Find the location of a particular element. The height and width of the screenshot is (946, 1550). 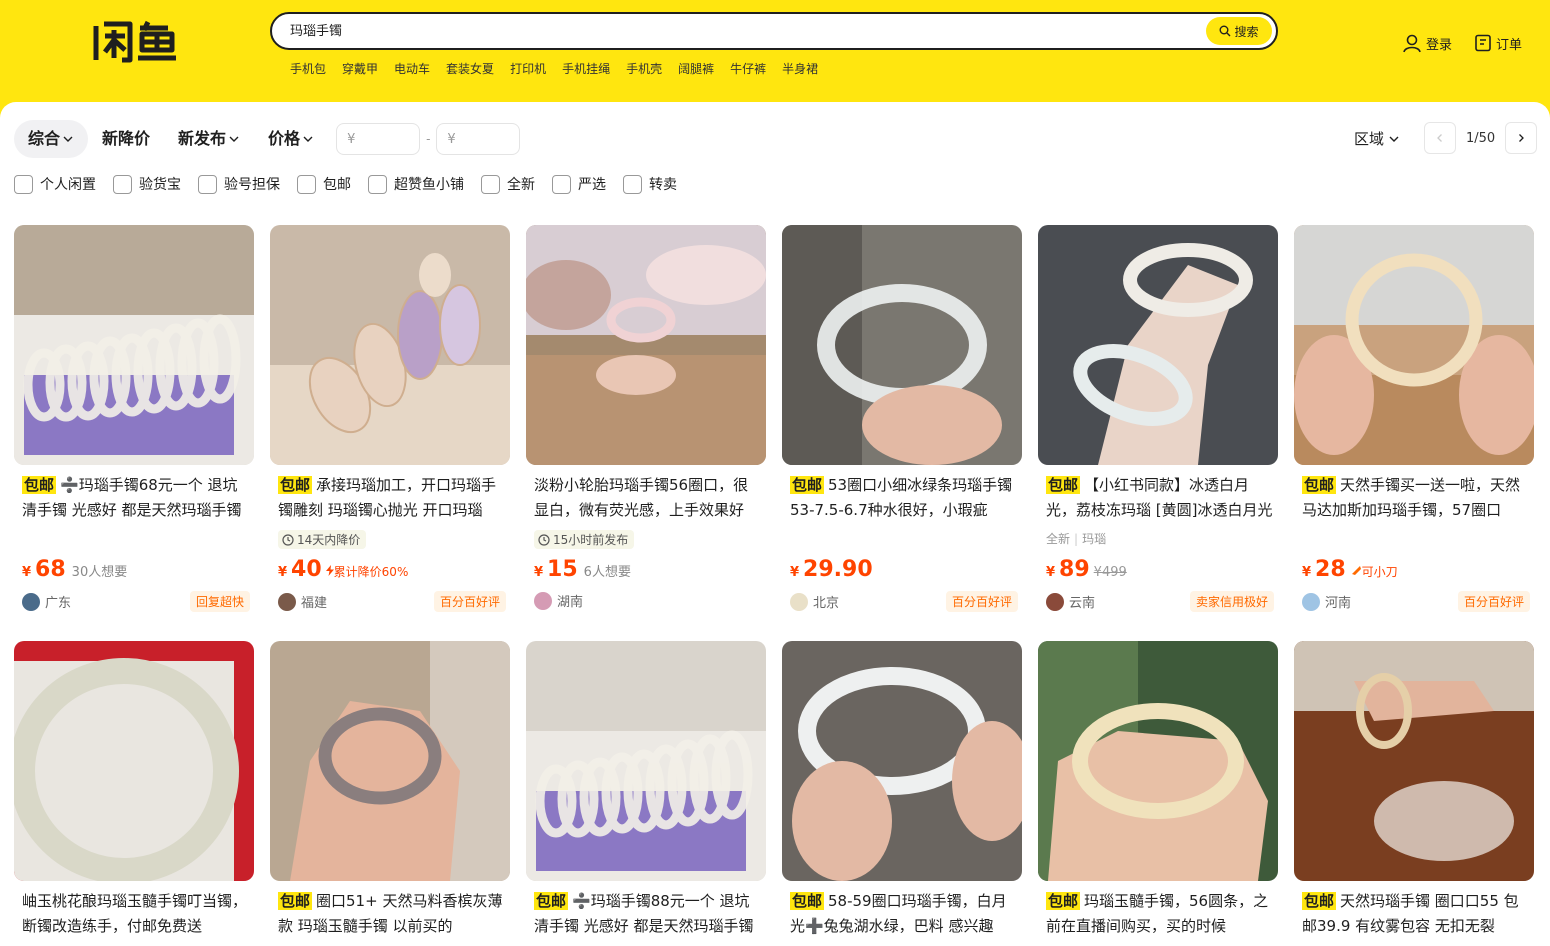

orders-link: 订单 is located at coordinates (1498, 43).